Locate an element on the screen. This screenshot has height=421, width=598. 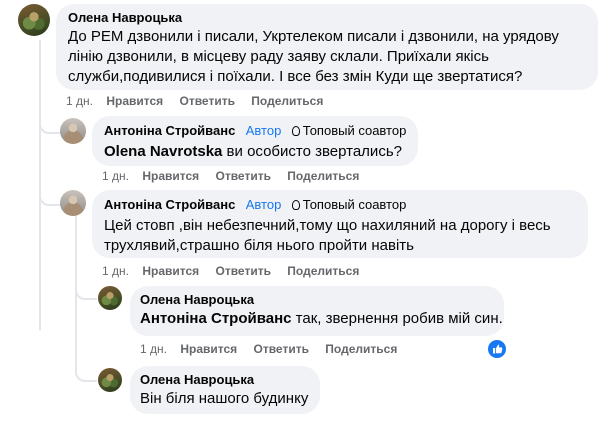
thumbs-up-icon is located at coordinates (498, 349).